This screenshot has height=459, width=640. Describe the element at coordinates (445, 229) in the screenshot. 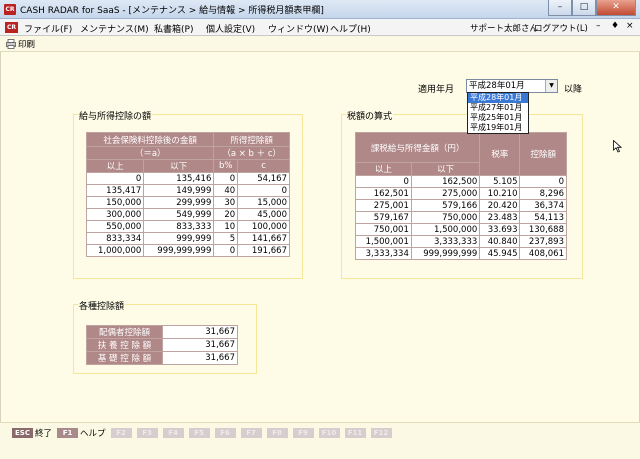

I see `cell: 1,500,000` at that location.